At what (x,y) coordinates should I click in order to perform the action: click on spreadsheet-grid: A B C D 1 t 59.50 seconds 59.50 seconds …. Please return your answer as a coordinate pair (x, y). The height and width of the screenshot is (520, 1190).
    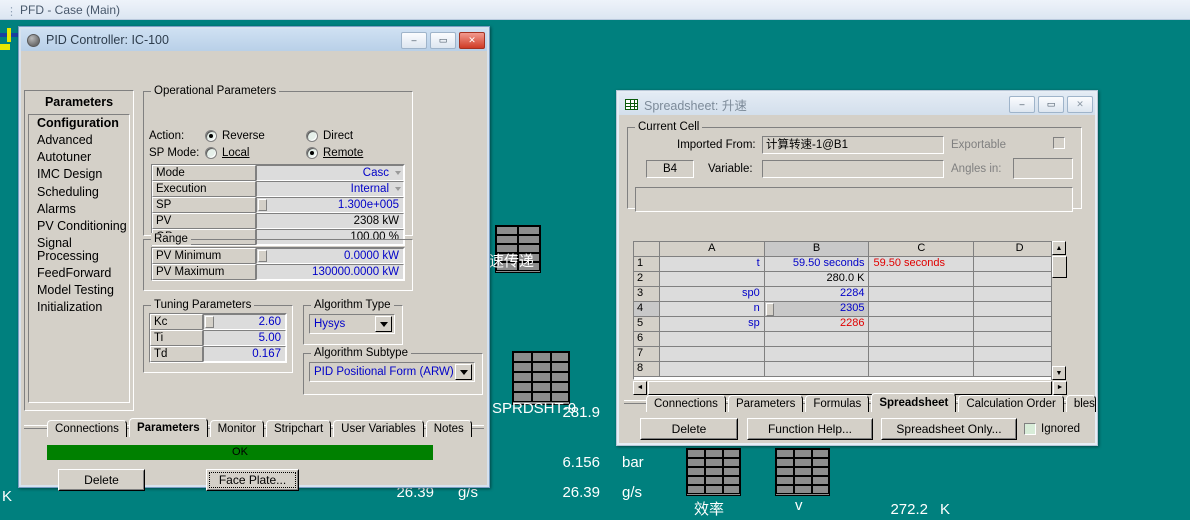
    Looking at the image, I should click on (850, 310).